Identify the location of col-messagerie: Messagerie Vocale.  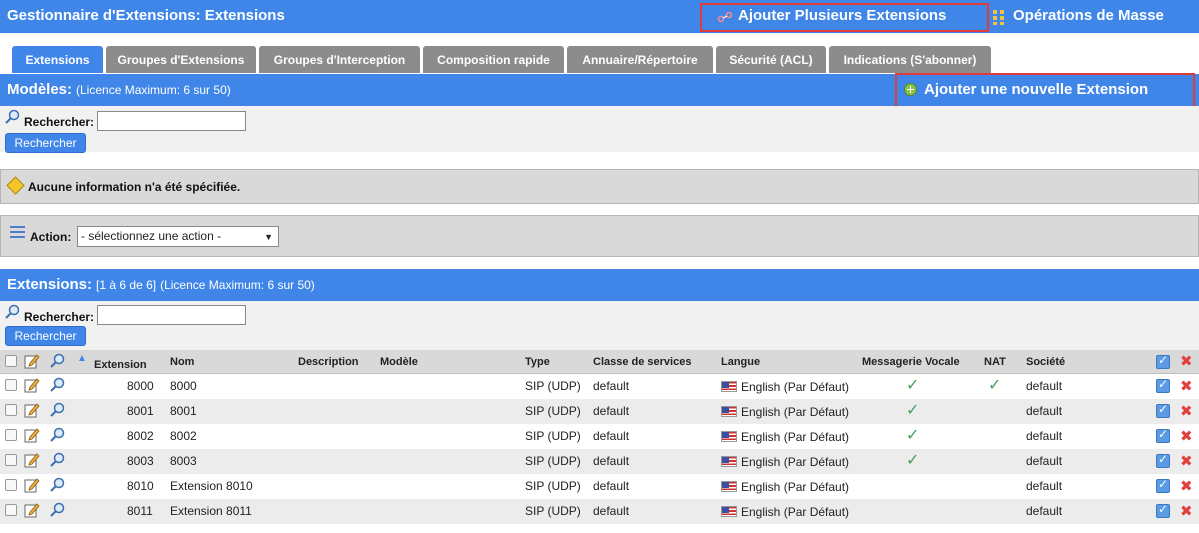
(911, 362).